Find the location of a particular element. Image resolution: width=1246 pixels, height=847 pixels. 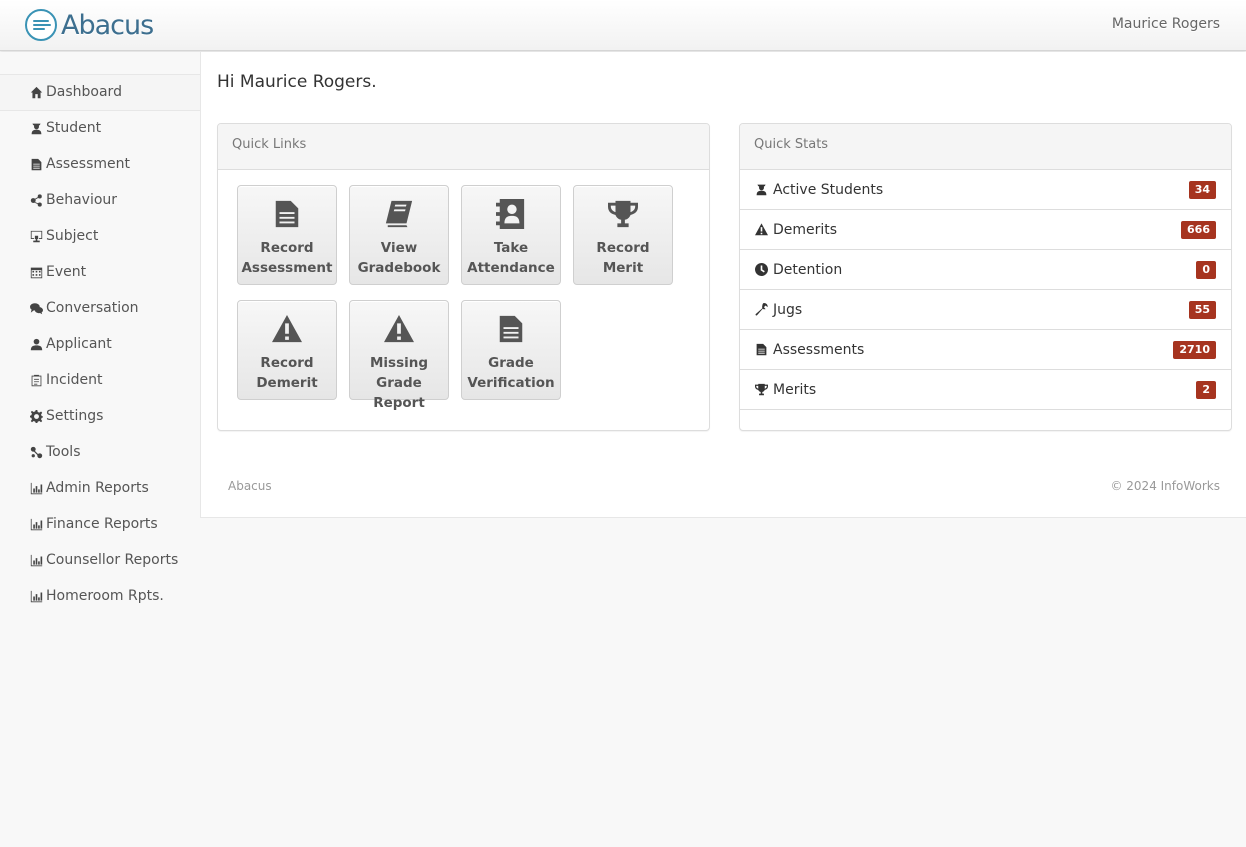

sidebar-item-label: Counsellor Reports is located at coordinates (112, 560).